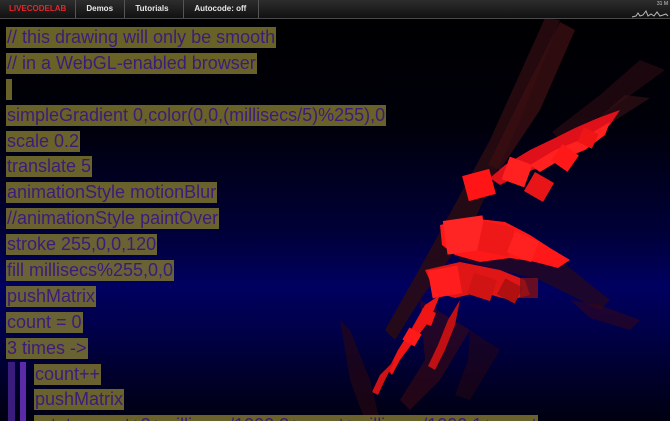  What do you see at coordinates (335, 400) in the screenshot?
I see `code-line-indented: pushMatrix` at bounding box center [335, 400].